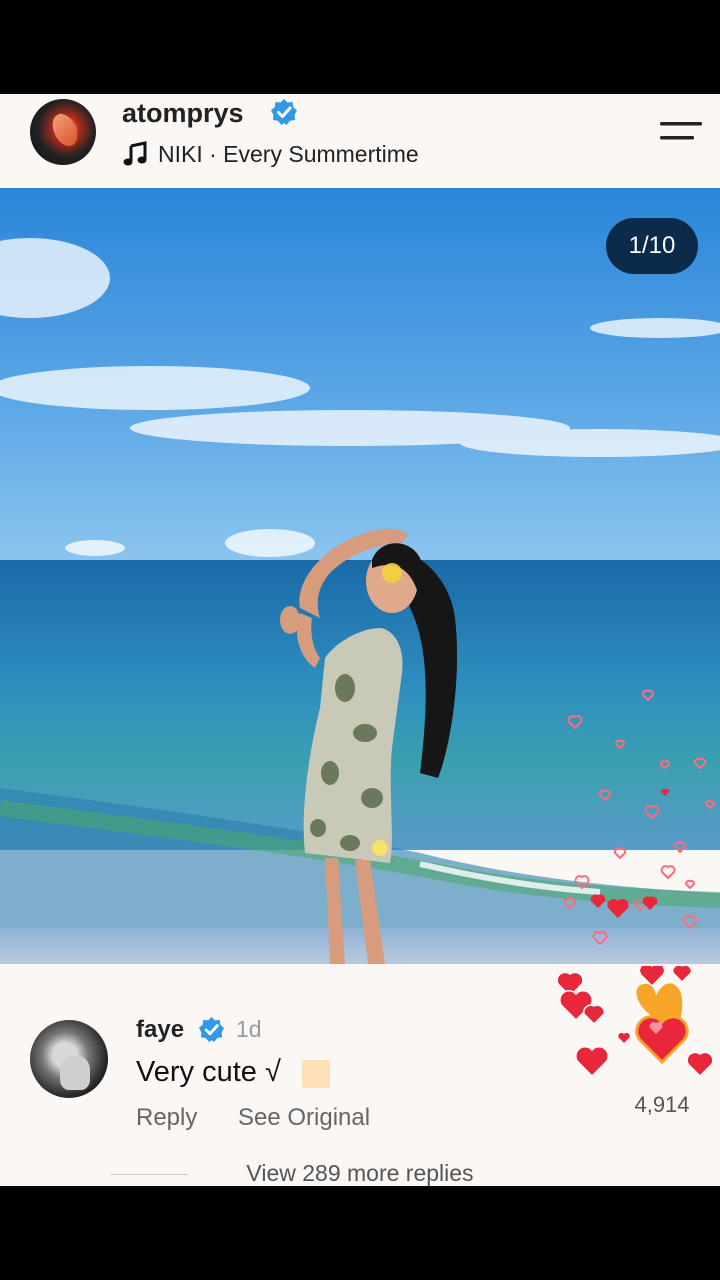 The height and width of the screenshot is (1280, 720). What do you see at coordinates (680, 132) in the screenshot?
I see `menu-icon` at bounding box center [680, 132].